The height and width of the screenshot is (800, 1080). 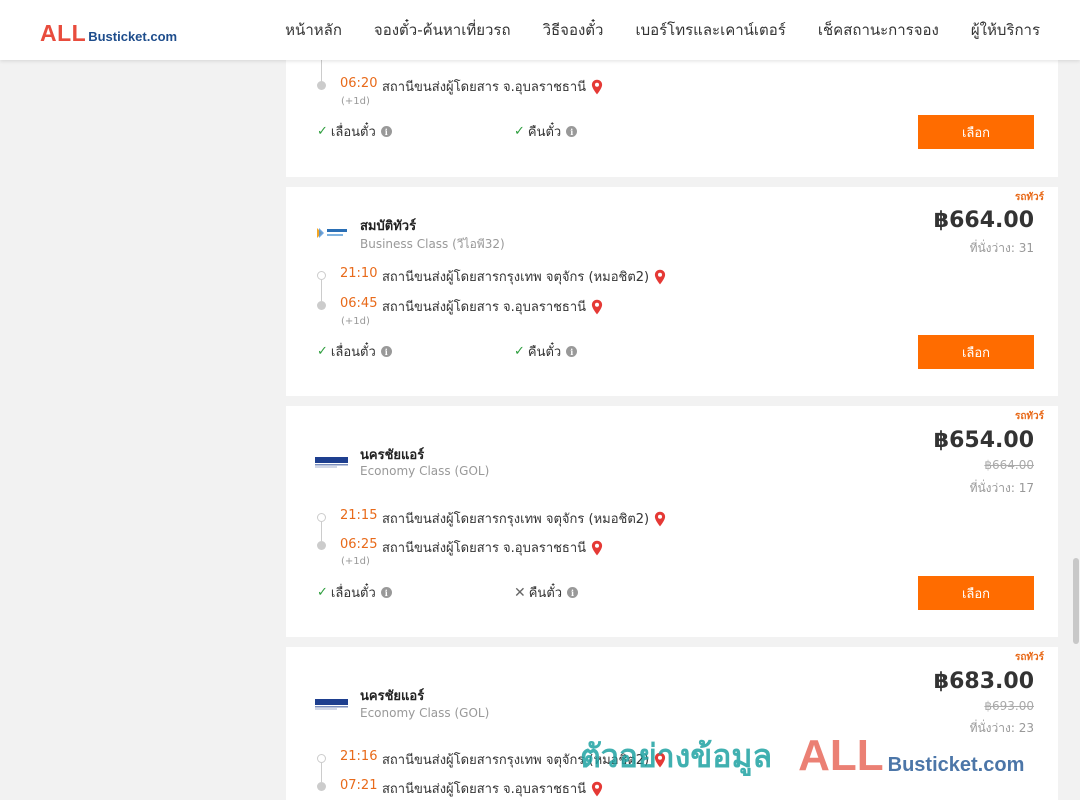 What do you see at coordinates (1076, 601) in the screenshot?
I see `scrollbar-thumb` at bounding box center [1076, 601].